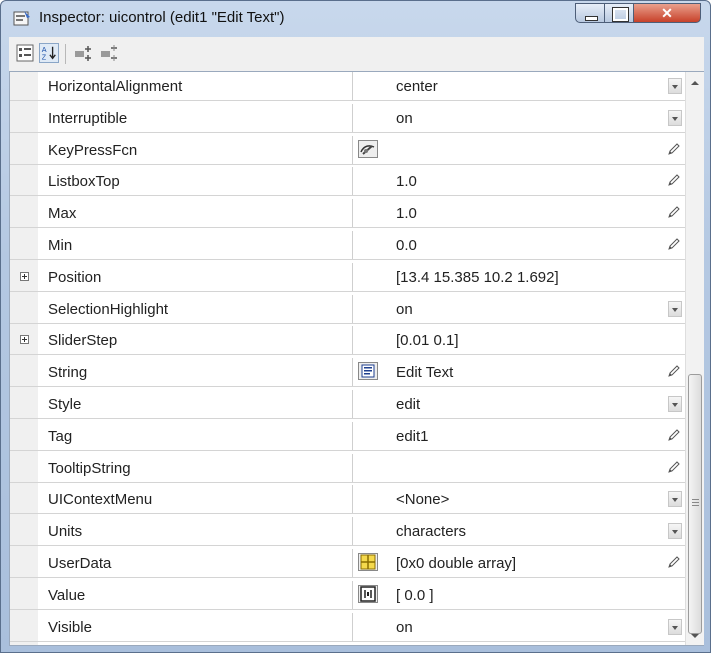 The height and width of the screenshot is (653, 711). Describe the element at coordinates (695, 499) in the screenshot. I see `grip-icon` at that location.